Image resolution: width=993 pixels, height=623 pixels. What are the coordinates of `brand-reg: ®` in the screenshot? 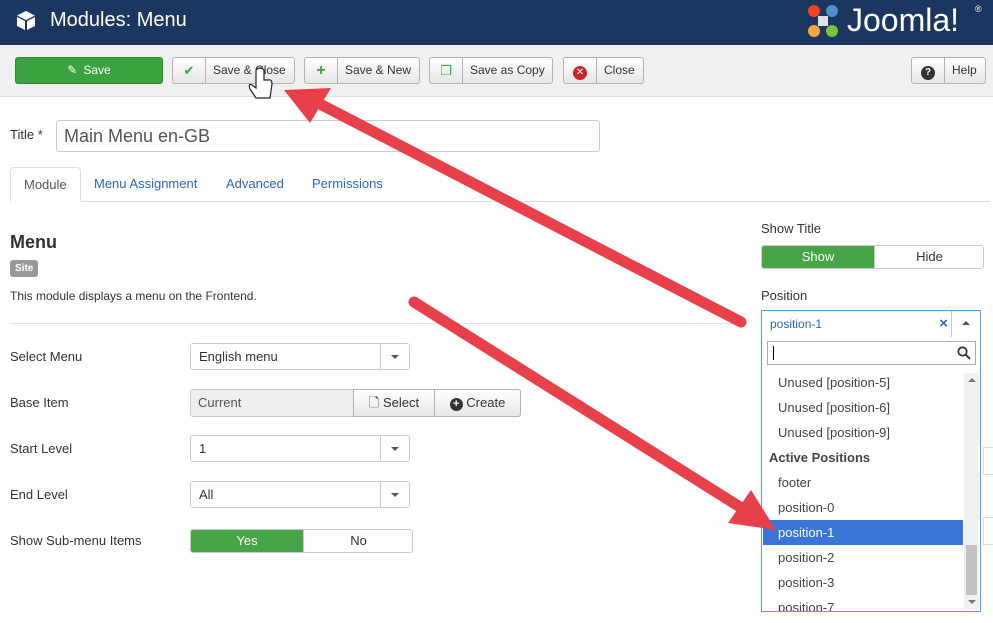 It's located at (978, 9).